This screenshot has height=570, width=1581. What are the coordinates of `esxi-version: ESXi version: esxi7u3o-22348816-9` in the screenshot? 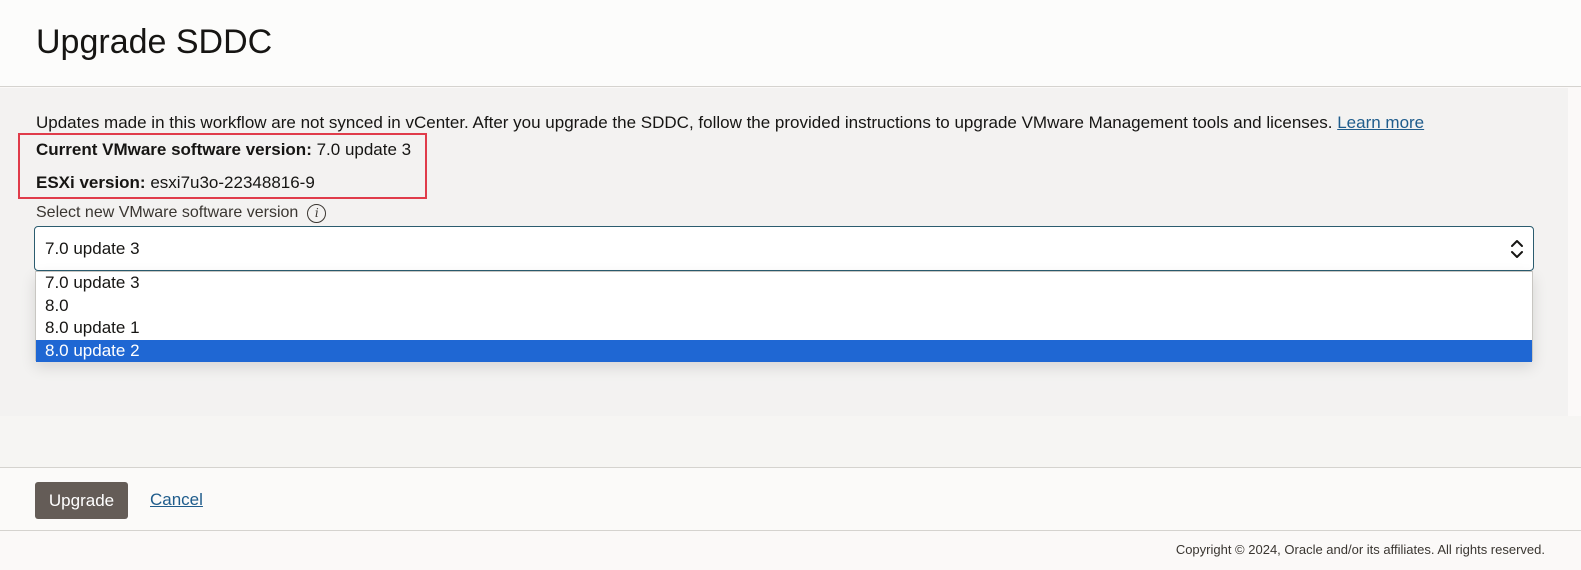 It's located at (175, 183).